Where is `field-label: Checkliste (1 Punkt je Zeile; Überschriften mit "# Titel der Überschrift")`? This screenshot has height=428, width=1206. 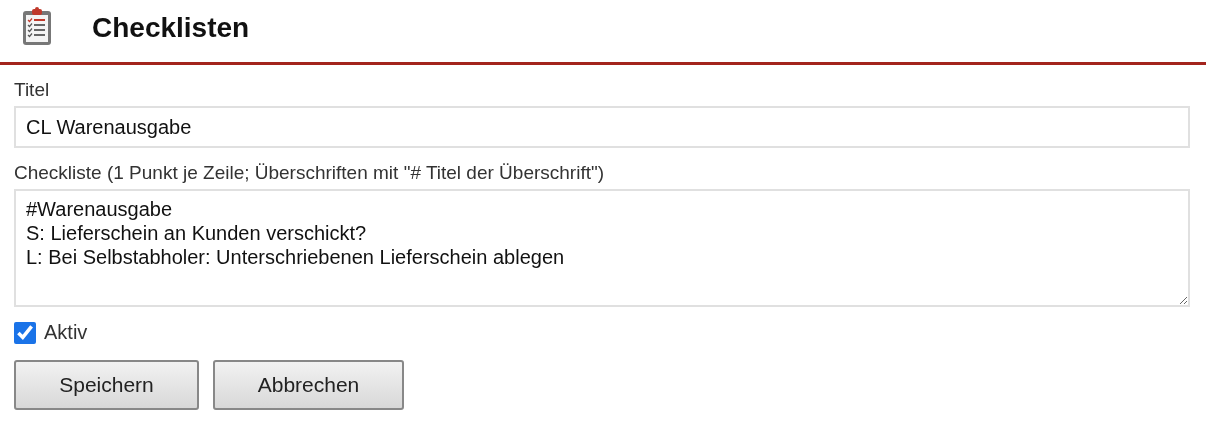
field-label: Checkliste (1 Punkt je Zeile; Überschriften mit "# Titel der Überschrift") is located at coordinates (310, 173).